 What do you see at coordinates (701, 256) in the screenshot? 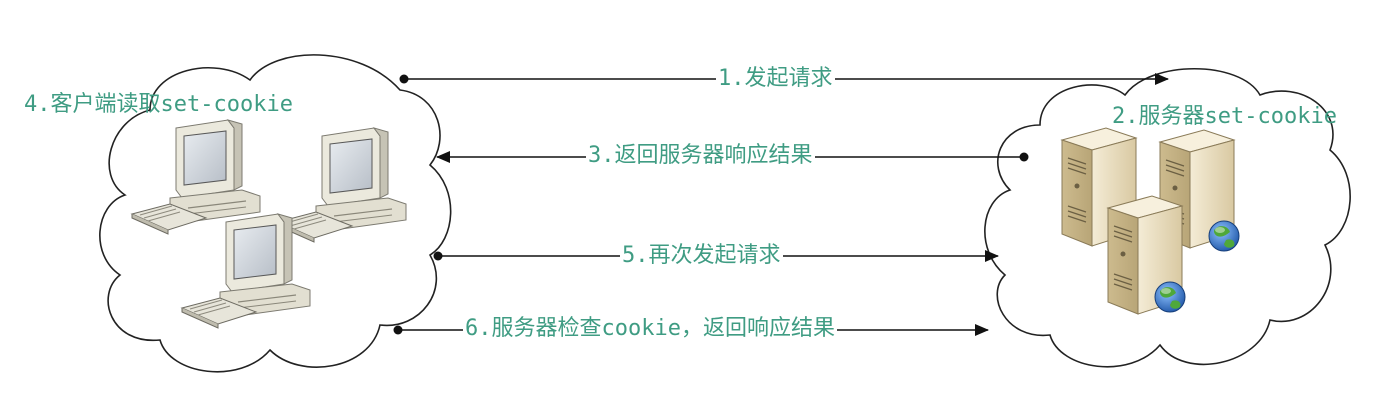
I see `arrow-label-request-again: 5.再次发起请求` at bounding box center [701, 256].